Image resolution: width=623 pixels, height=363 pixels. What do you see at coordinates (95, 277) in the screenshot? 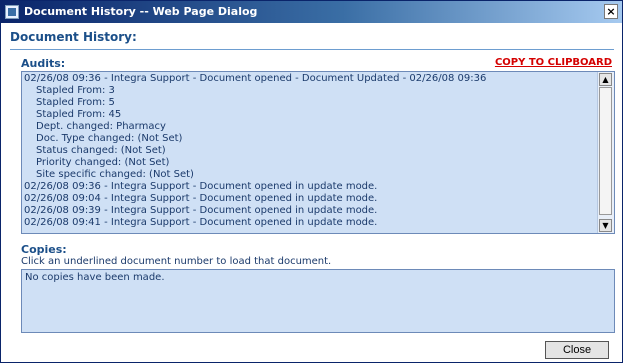
I see `copies-empty-message: No copies have been made.` at bounding box center [95, 277].